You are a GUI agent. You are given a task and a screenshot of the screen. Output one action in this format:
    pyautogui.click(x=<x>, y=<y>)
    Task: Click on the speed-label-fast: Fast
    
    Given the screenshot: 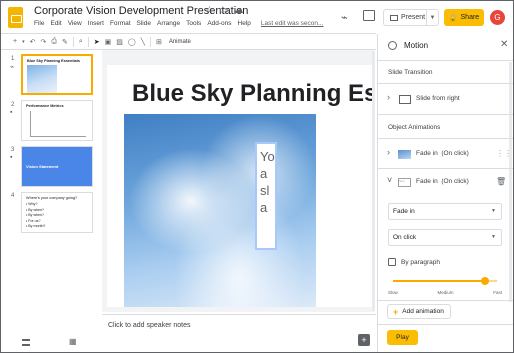 What is the action you would take?
    pyautogui.click(x=497, y=292)
    